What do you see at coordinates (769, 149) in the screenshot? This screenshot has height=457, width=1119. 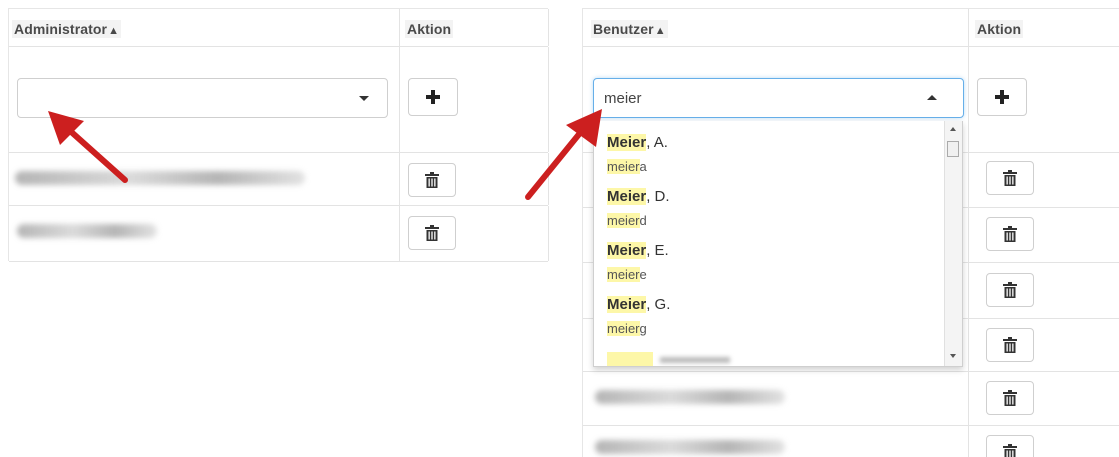 I see `dropdown-option: Meier, A. meiera` at bounding box center [769, 149].